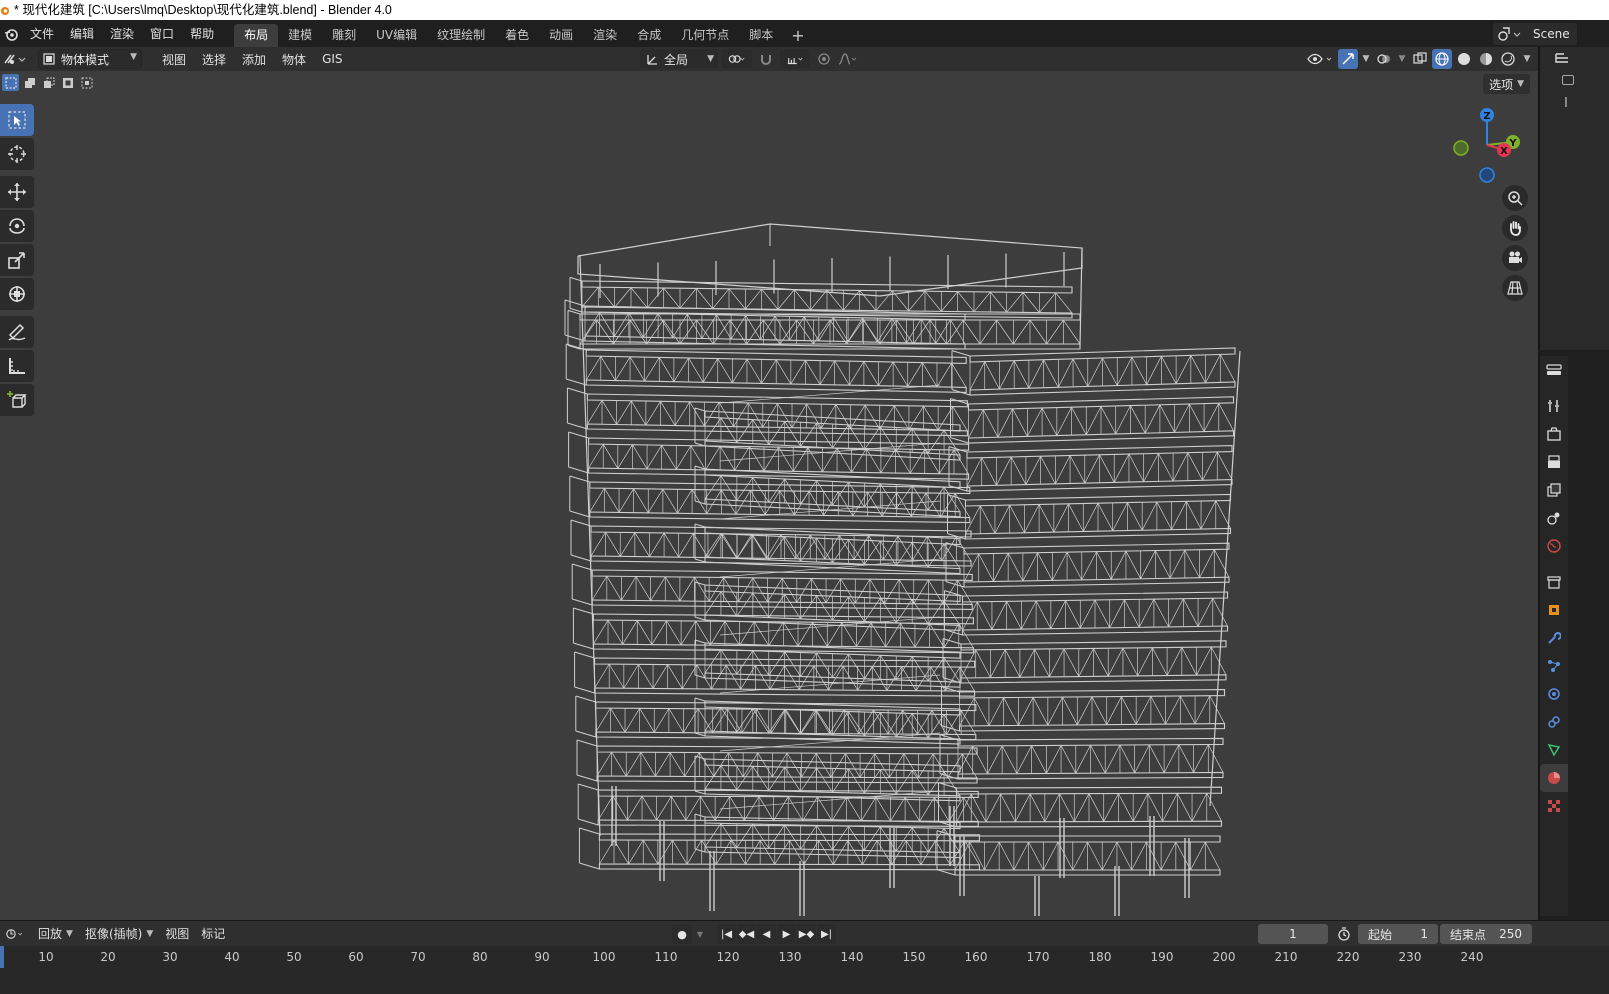 The height and width of the screenshot is (994, 1609). What do you see at coordinates (1442, 59) in the screenshot?
I see `wireframe-shading-icon` at bounding box center [1442, 59].